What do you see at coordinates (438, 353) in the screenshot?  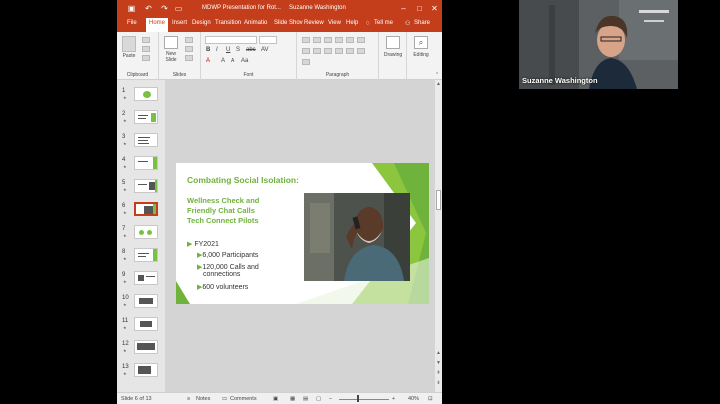 I see `scroll-up-small-icon: ▲` at bounding box center [438, 353].